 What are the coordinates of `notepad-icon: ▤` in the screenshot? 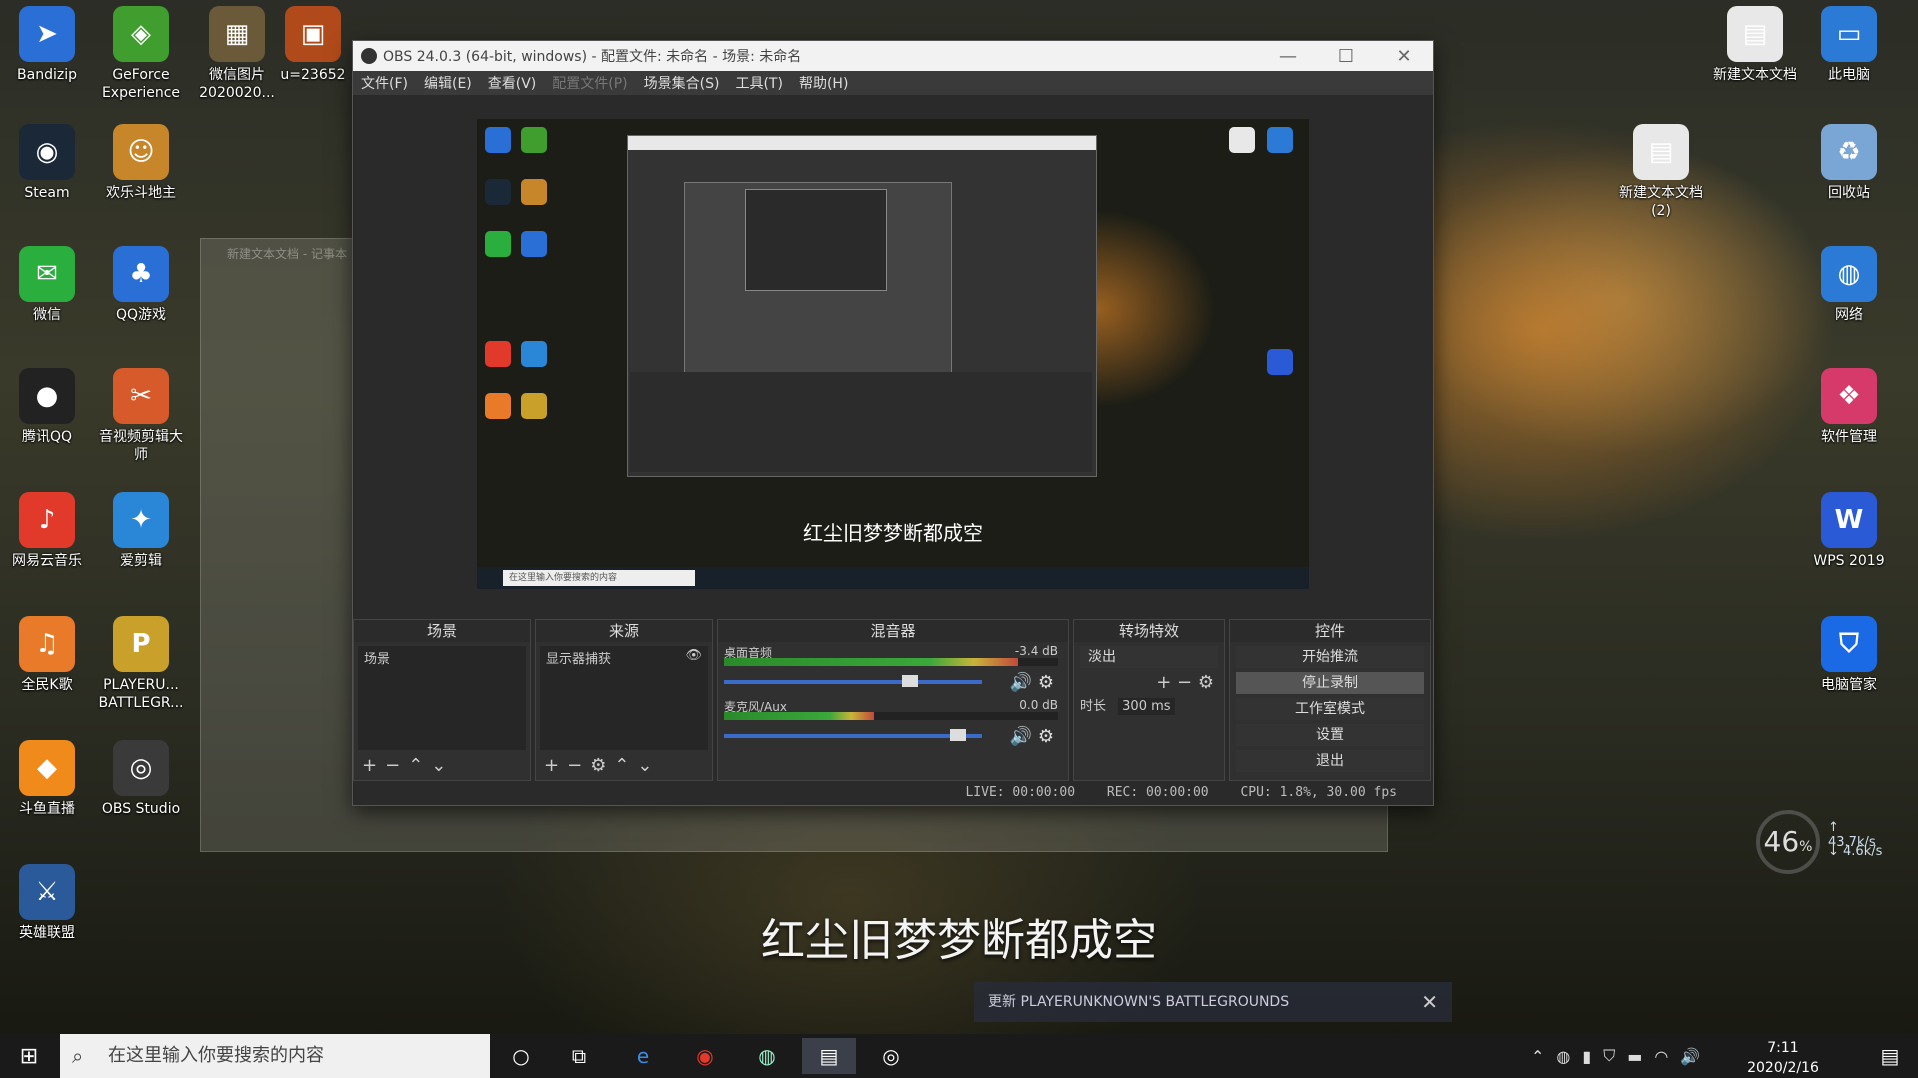 It's located at (829, 1056).